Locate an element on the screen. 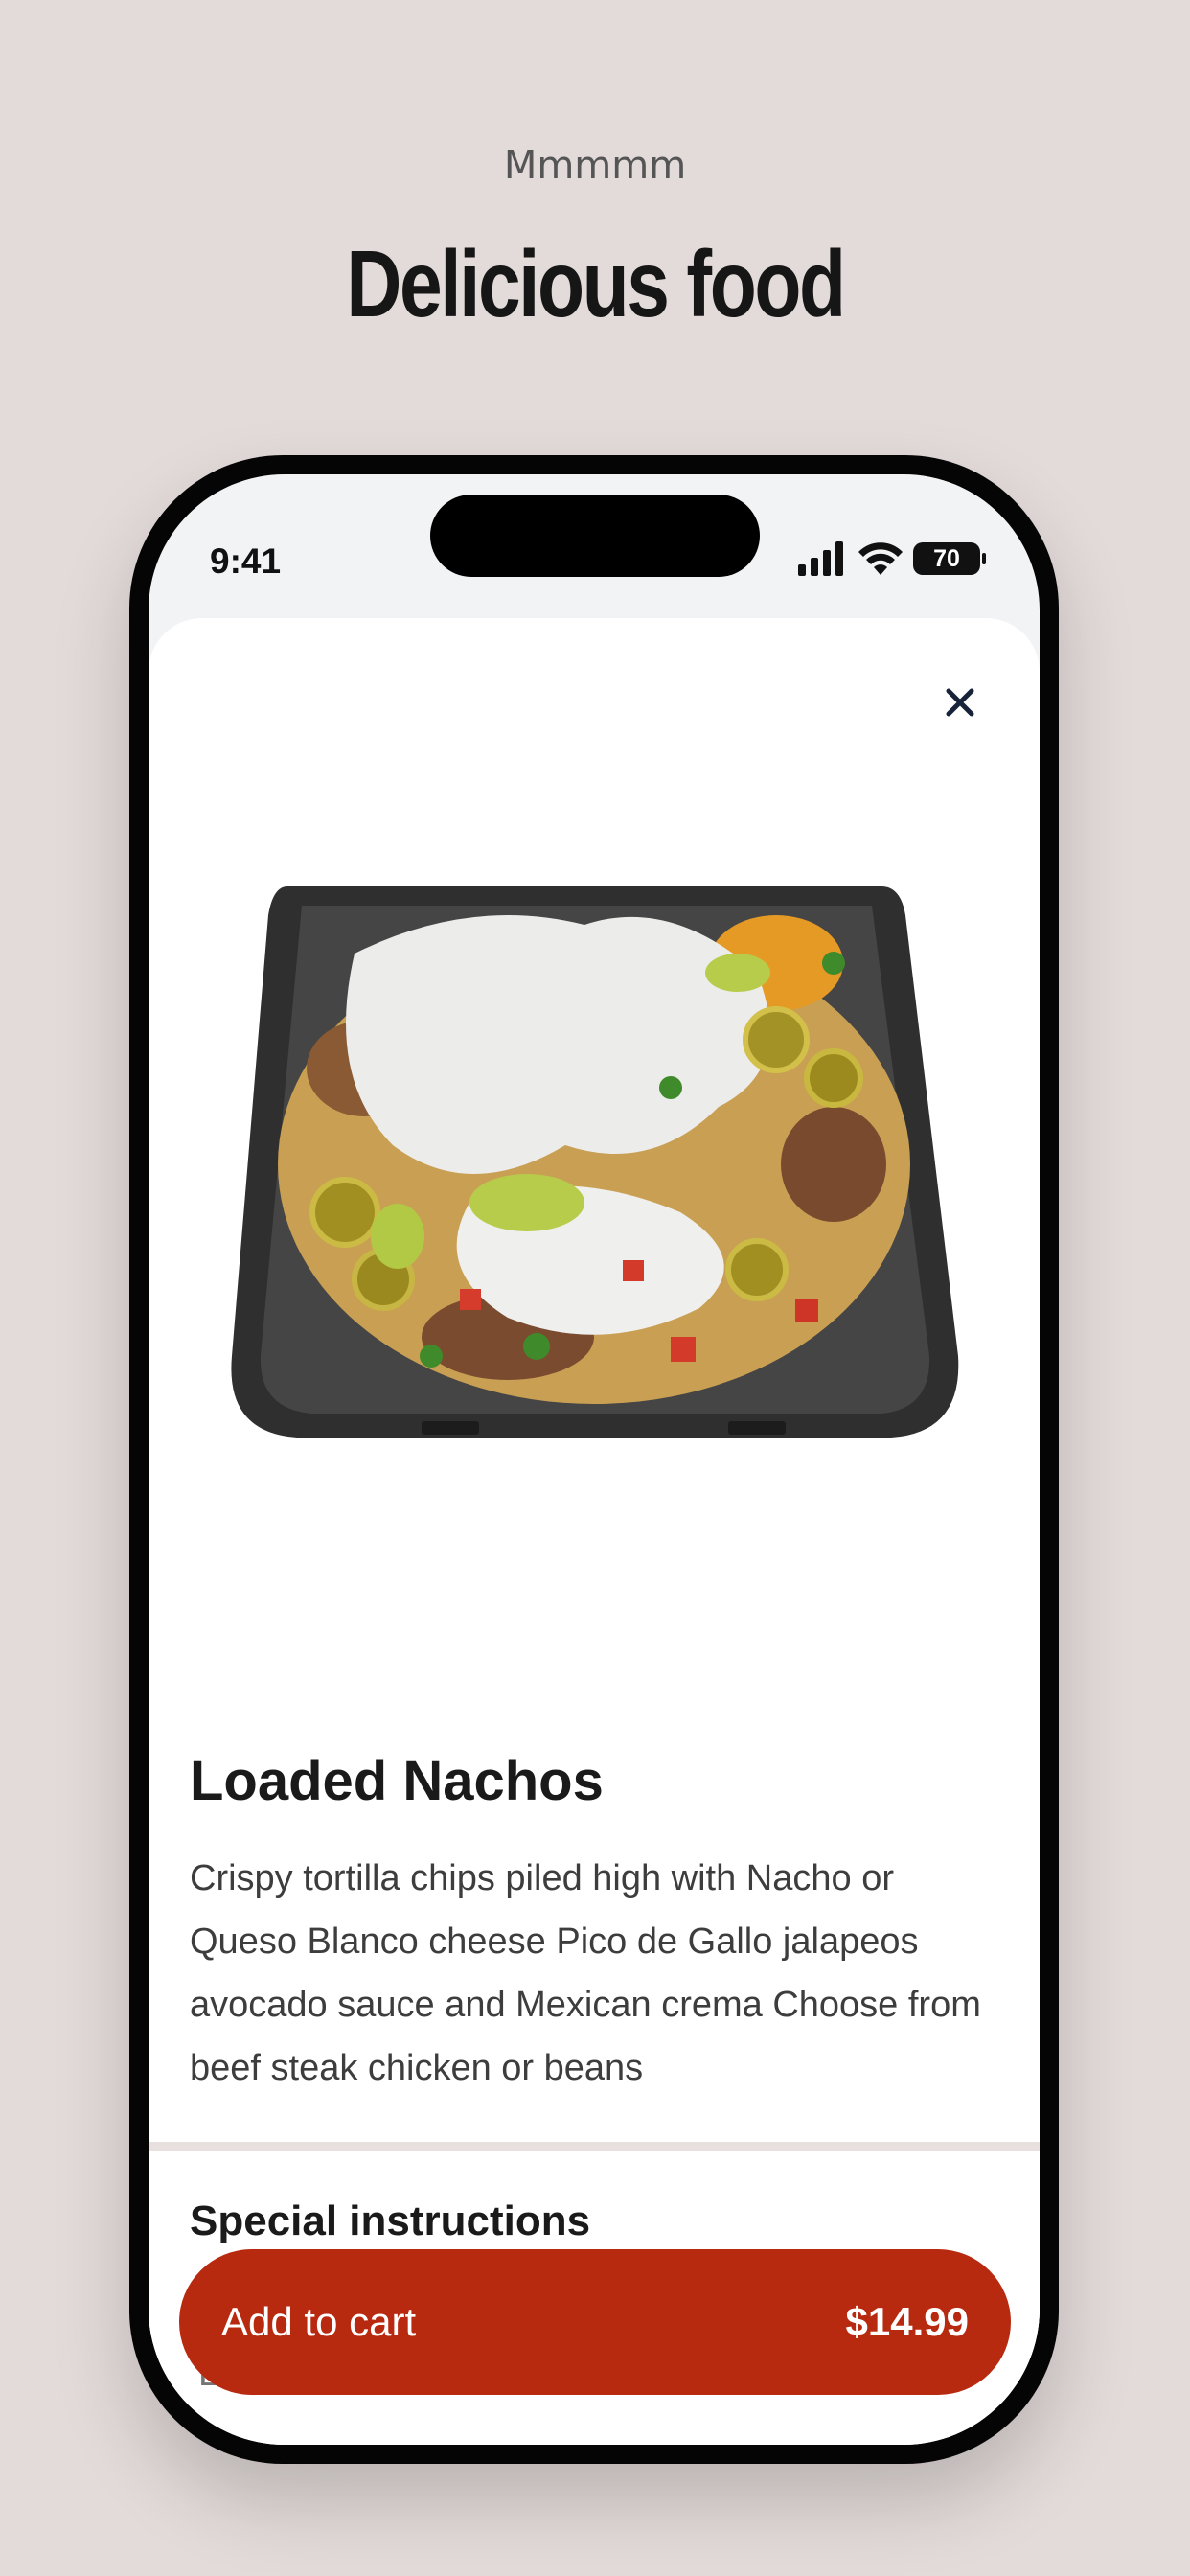 This screenshot has height=2576, width=1190. signal-icon is located at coordinates (821, 558).